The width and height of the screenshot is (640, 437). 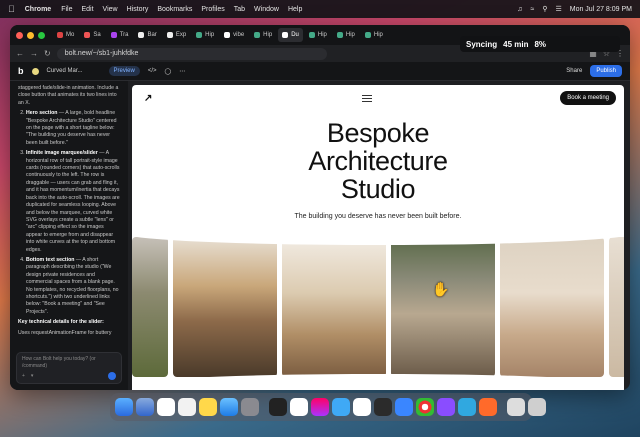 What do you see at coordinates (65, 35) in the screenshot?
I see `browser-tab: Mo` at bounding box center [65, 35].